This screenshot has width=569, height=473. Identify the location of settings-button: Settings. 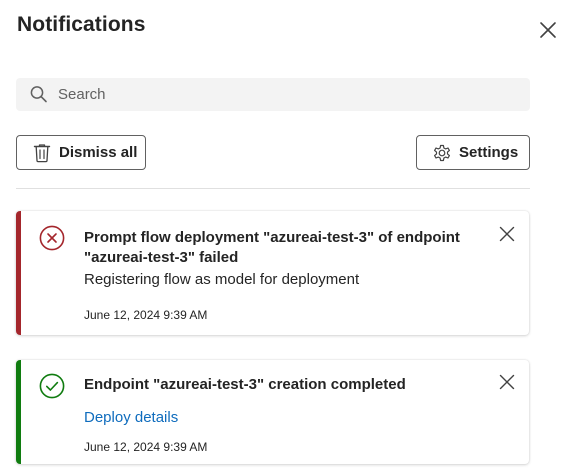
(473, 152).